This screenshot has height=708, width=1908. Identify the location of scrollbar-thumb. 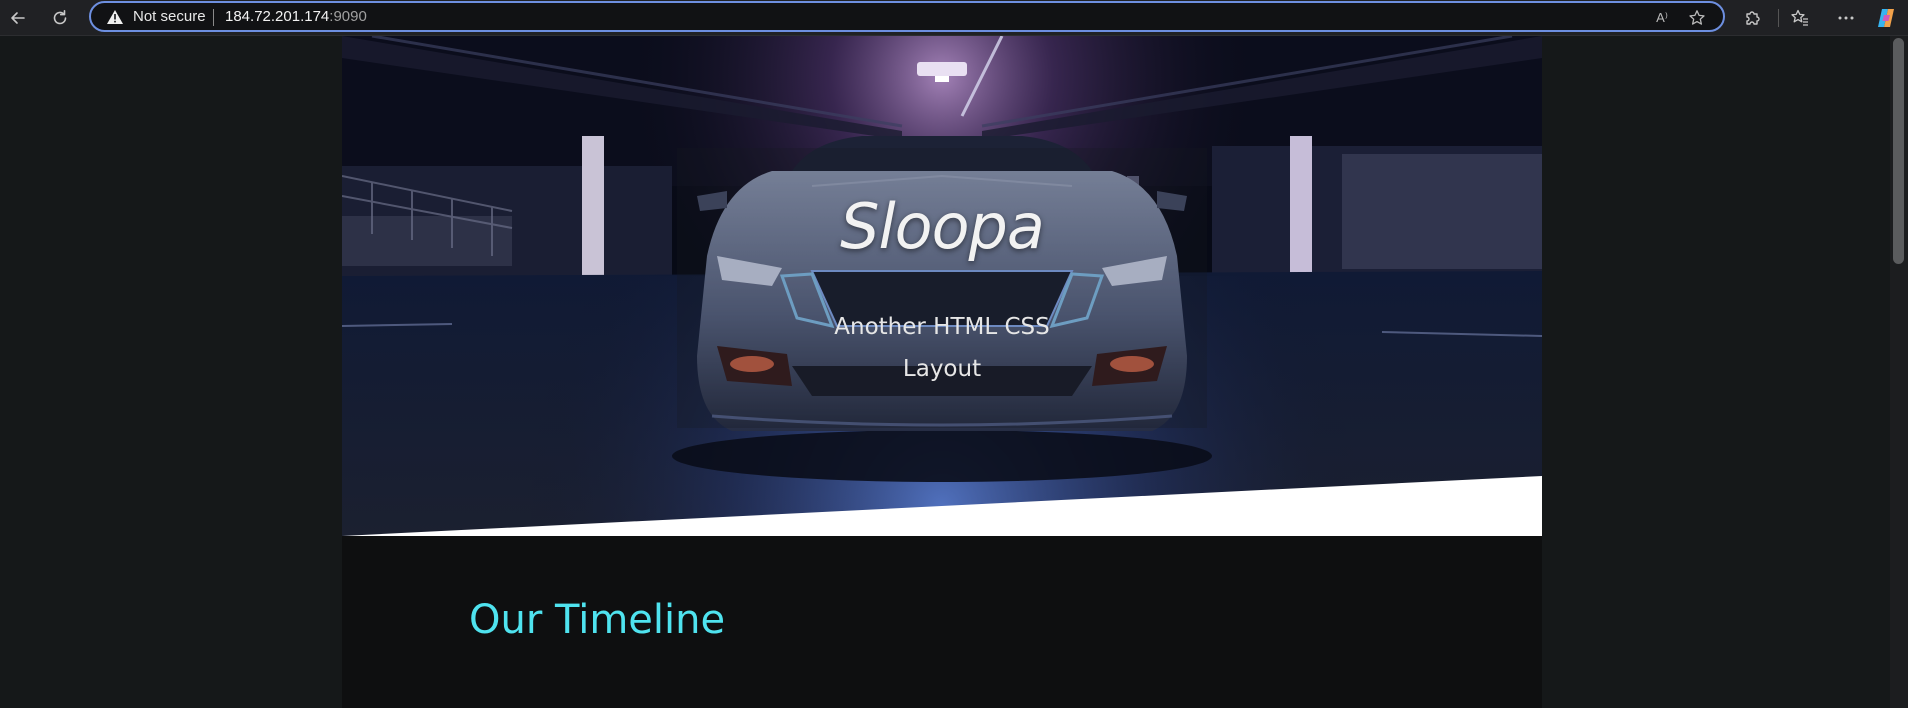
(1898, 151).